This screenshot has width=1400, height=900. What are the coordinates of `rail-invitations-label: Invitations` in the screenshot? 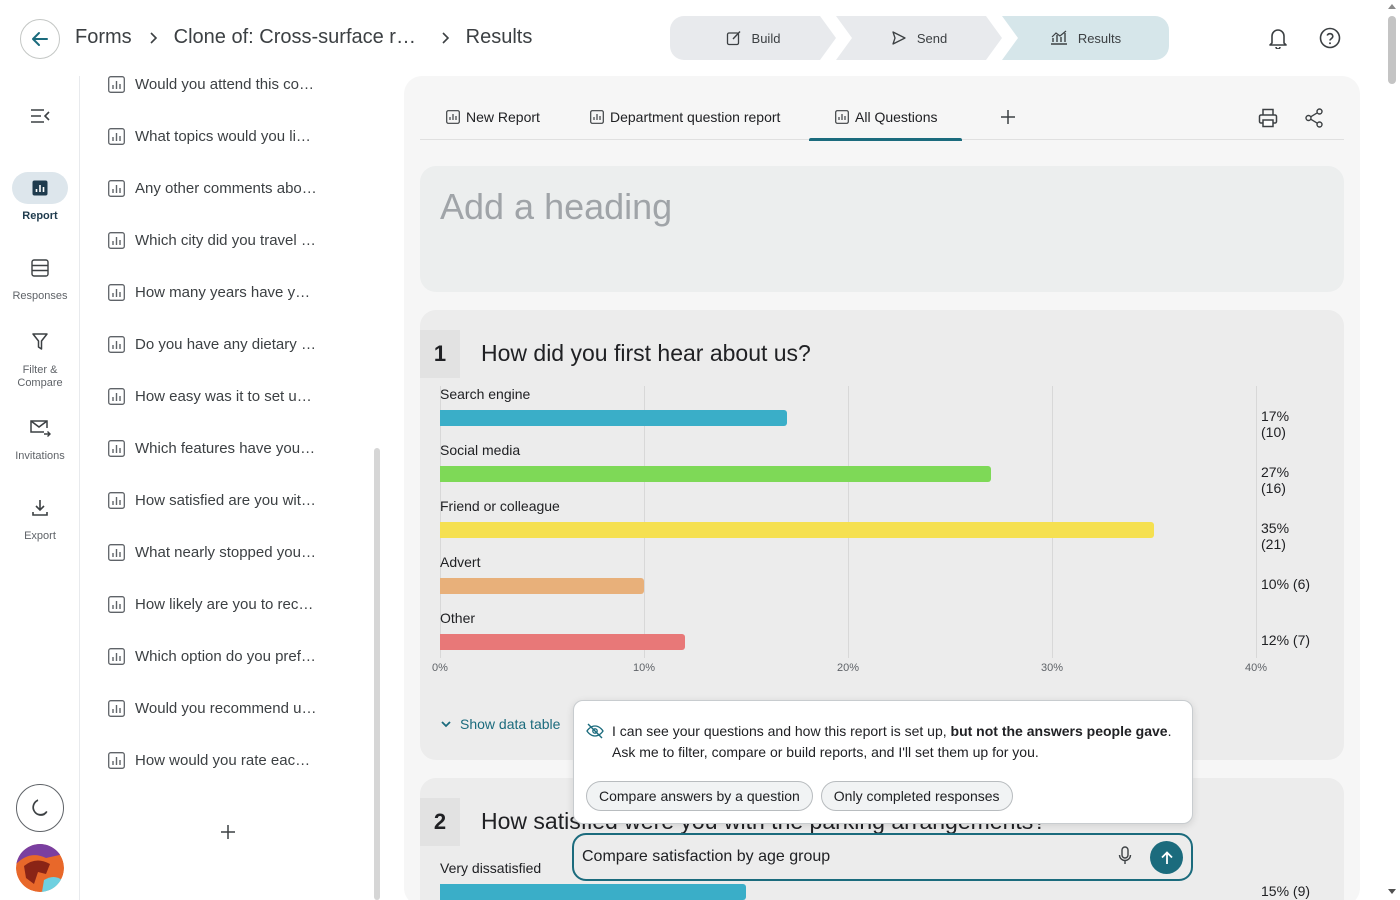 It's located at (40, 456).